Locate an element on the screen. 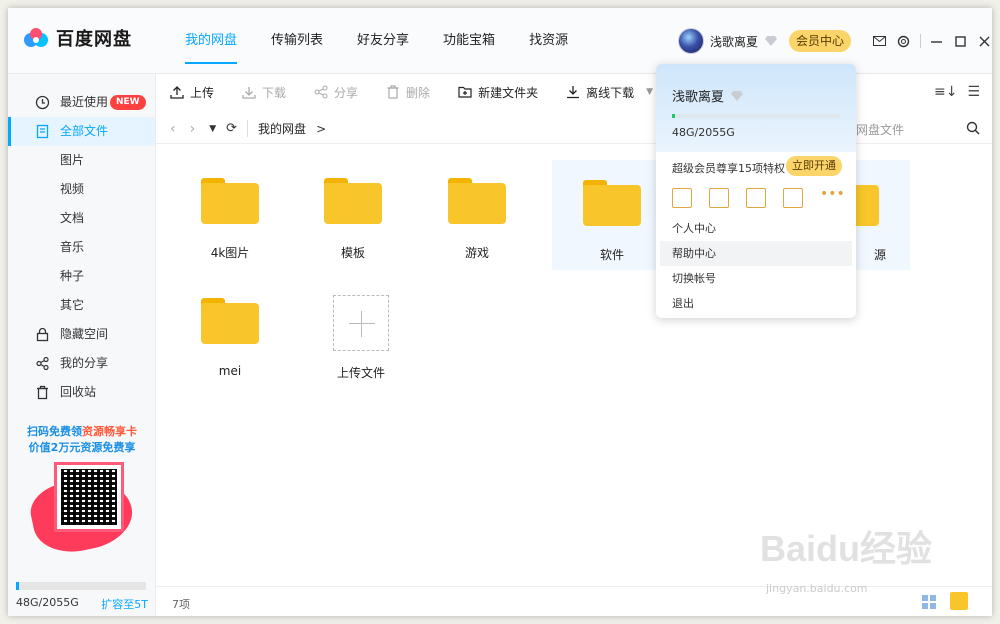 This screenshot has width=1000, height=624. sidebar-item-trash: 回收站 is located at coordinates (81, 392).